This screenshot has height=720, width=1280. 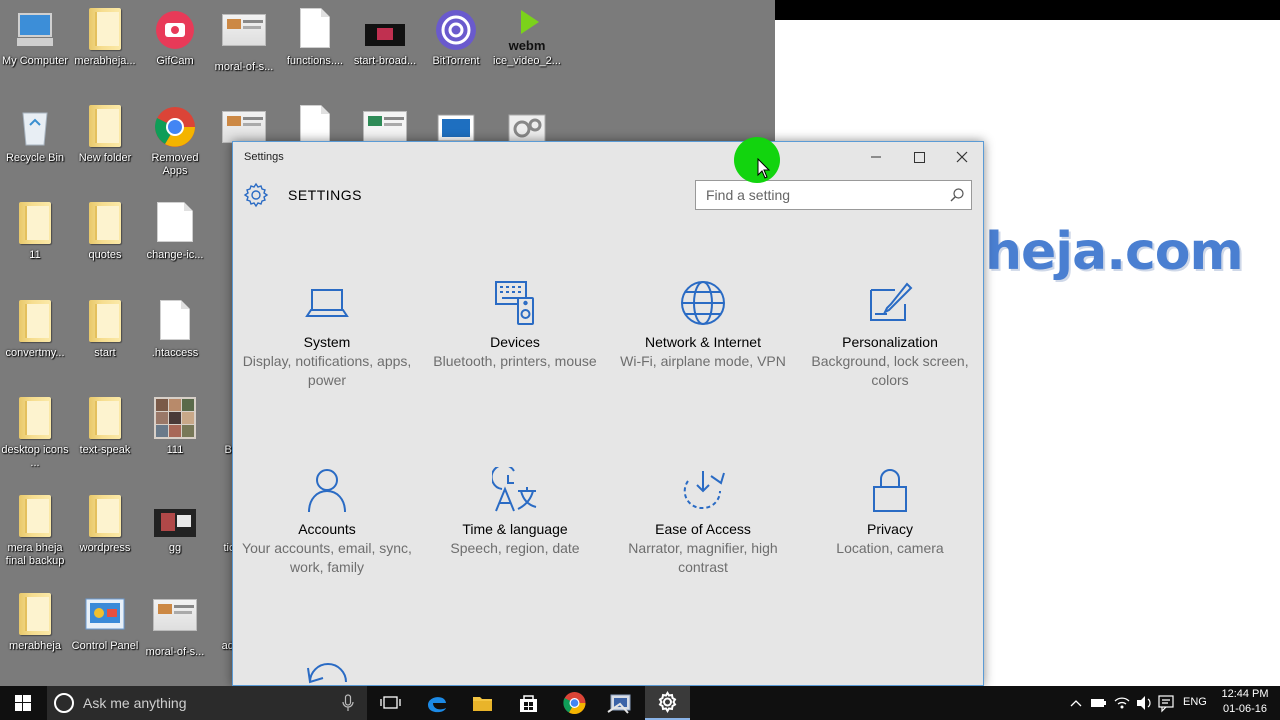 What do you see at coordinates (456, 30) in the screenshot?
I see `bittorrent-icon` at bounding box center [456, 30].